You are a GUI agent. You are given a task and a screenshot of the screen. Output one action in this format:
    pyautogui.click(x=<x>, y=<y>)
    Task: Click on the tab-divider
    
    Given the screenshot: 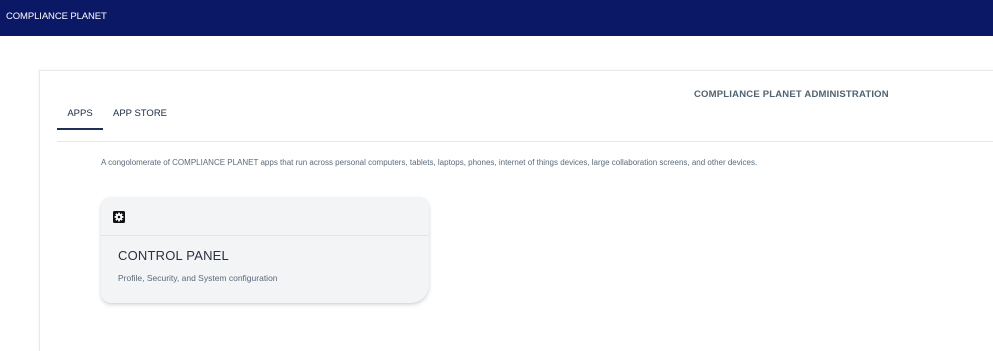 What is the action you would take?
    pyautogui.click(x=525, y=141)
    